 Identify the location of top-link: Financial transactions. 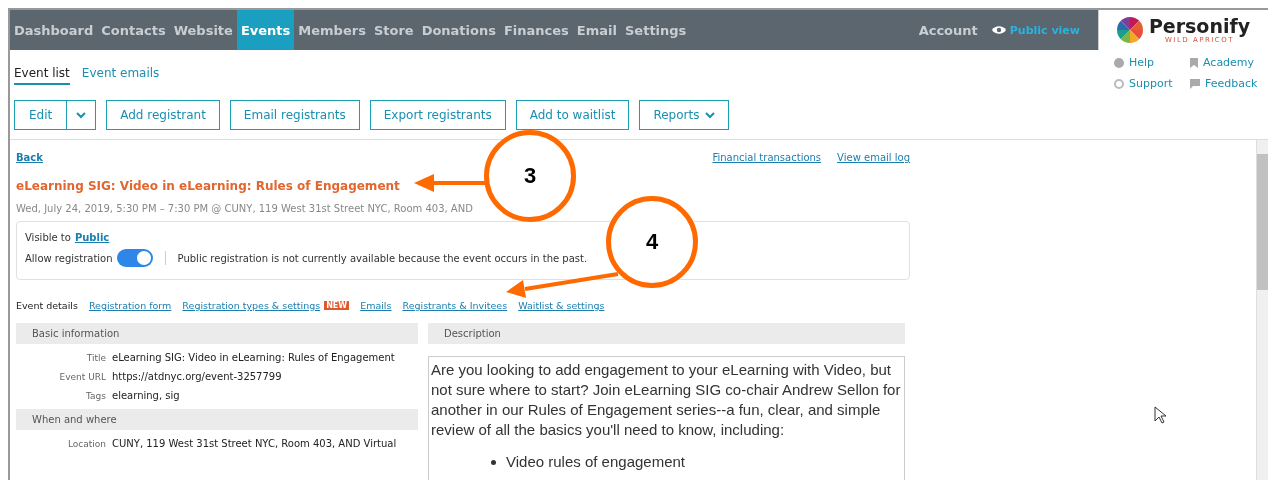
(767, 157).